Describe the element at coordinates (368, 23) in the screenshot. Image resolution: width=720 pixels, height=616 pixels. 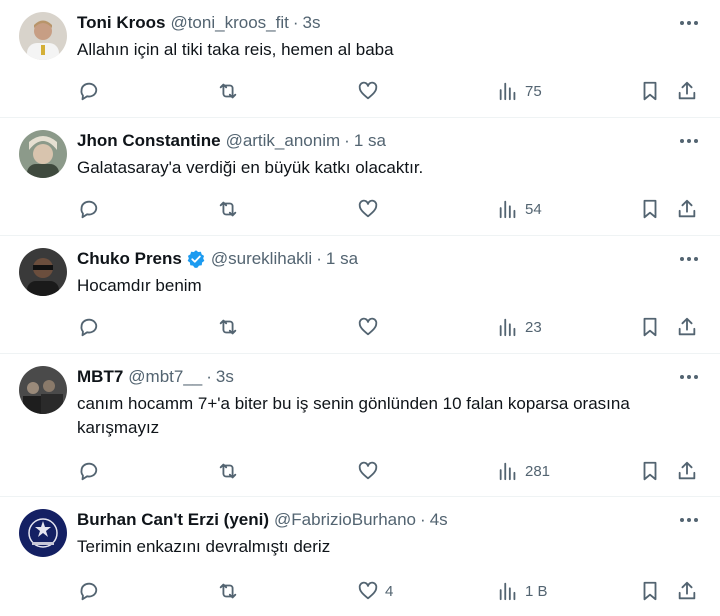
I see `tweet-header: Toni Kroos @toni_kroos_fit · 3s` at that location.